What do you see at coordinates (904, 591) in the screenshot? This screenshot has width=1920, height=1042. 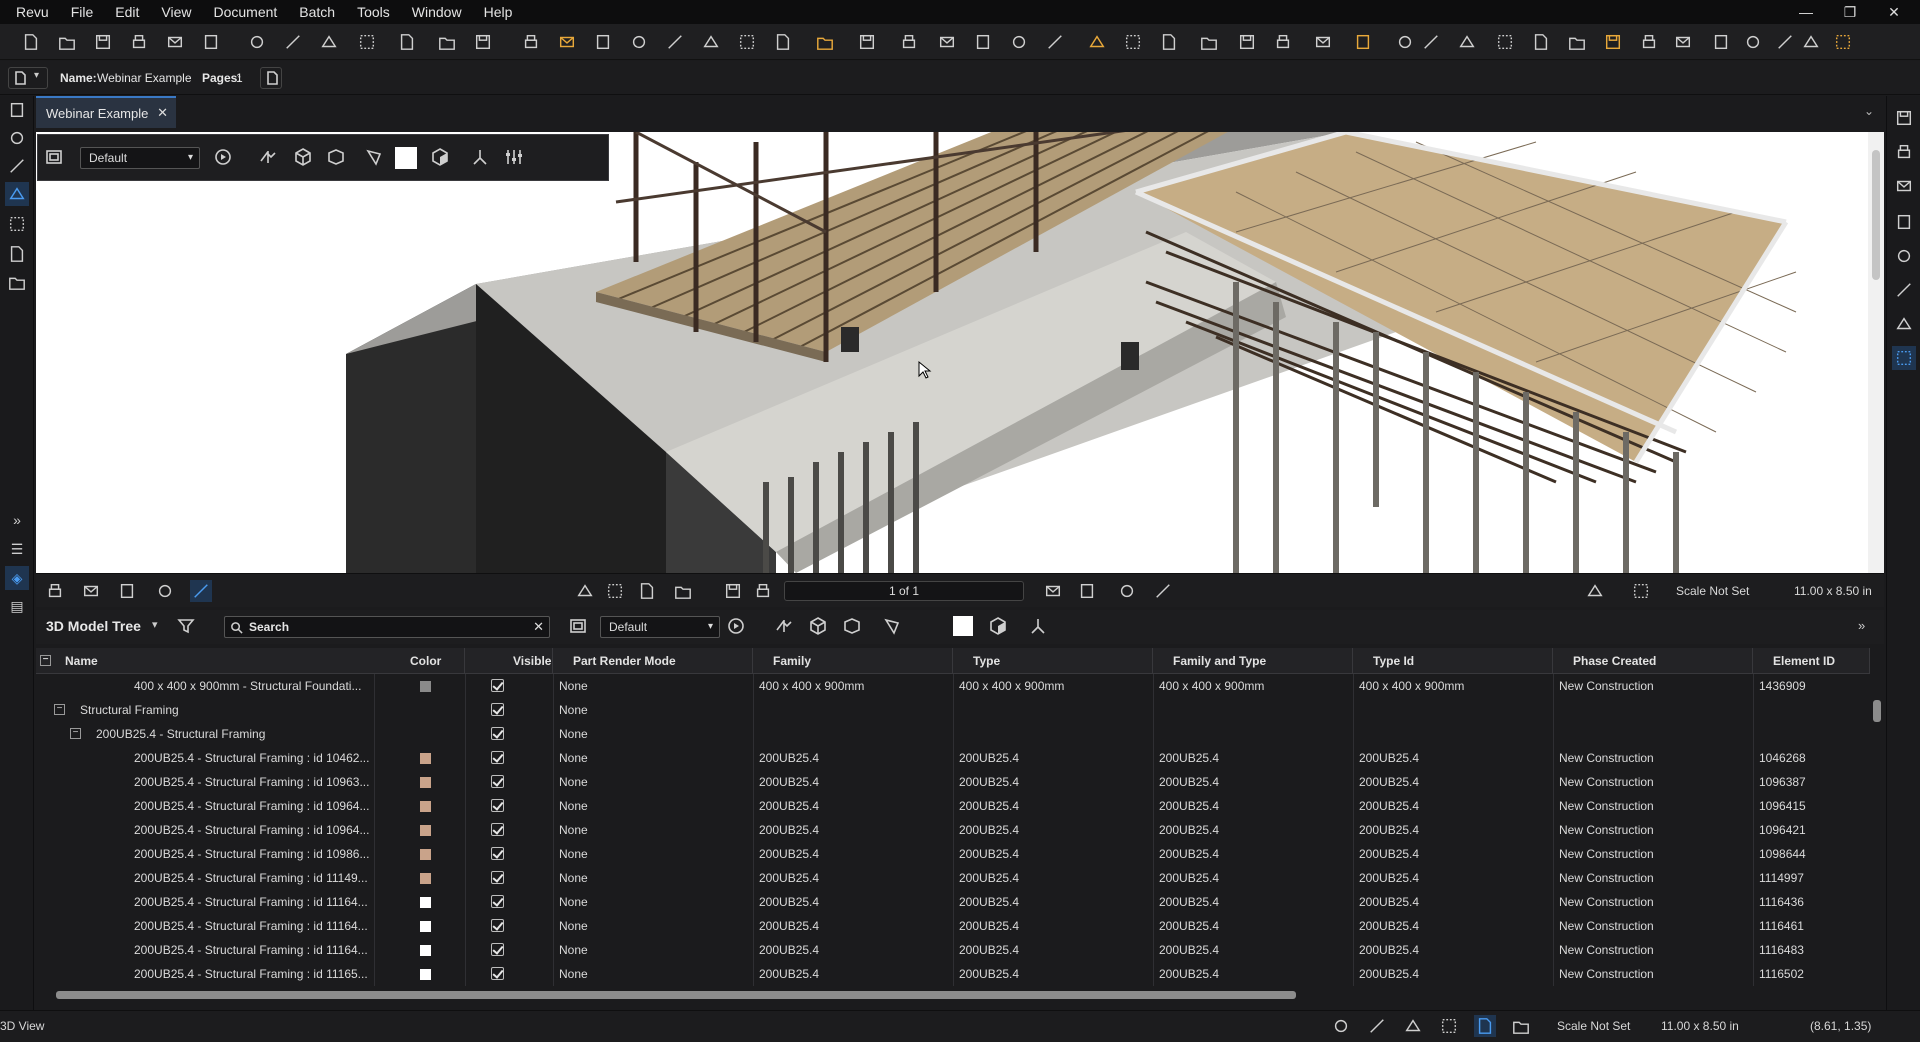 I see `page-indicator: 1 of 1` at bounding box center [904, 591].